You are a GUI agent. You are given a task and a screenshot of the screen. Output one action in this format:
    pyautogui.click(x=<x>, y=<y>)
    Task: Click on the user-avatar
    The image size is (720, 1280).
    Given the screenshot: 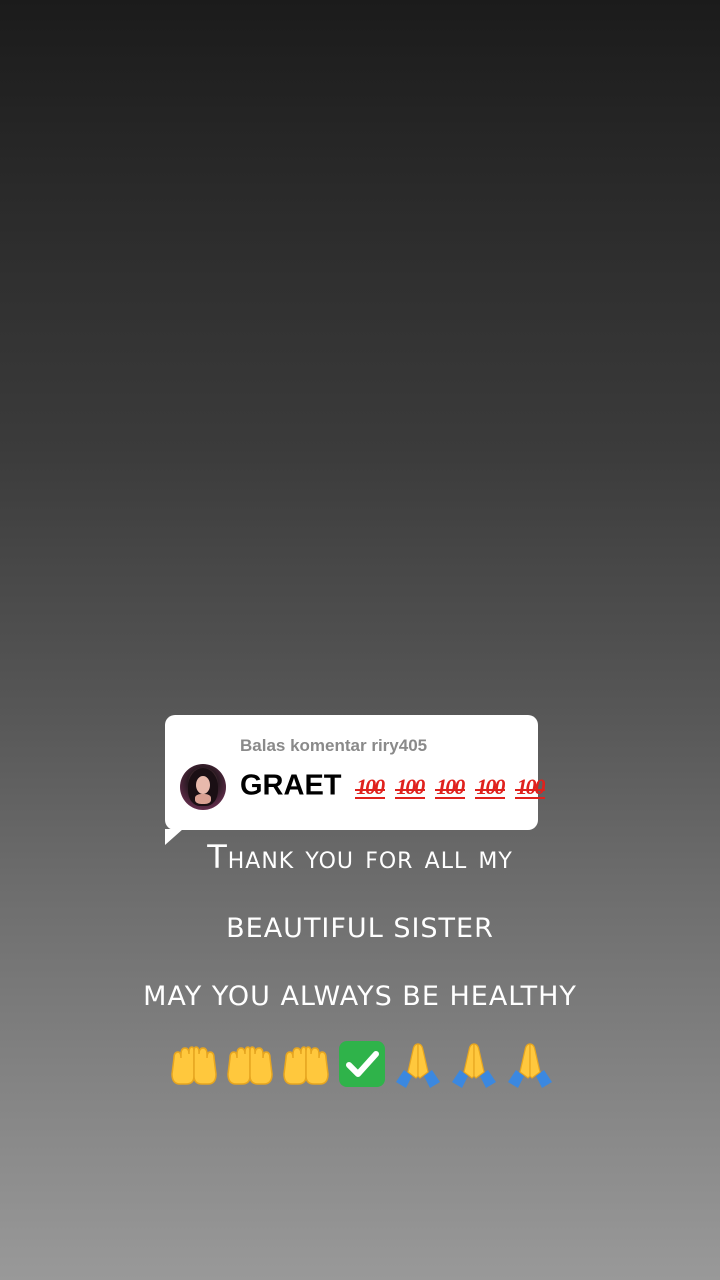 What is the action you would take?
    pyautogui.click(x=203, y=787)
    